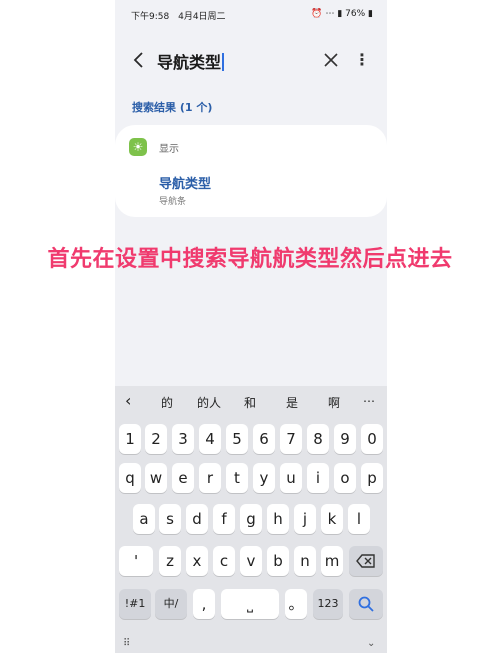 The width and height of the screenshot is (500, 653). I want to click on status-icons: ⏰ ⋯ ▮ 76% ▮, so click(342, 14).